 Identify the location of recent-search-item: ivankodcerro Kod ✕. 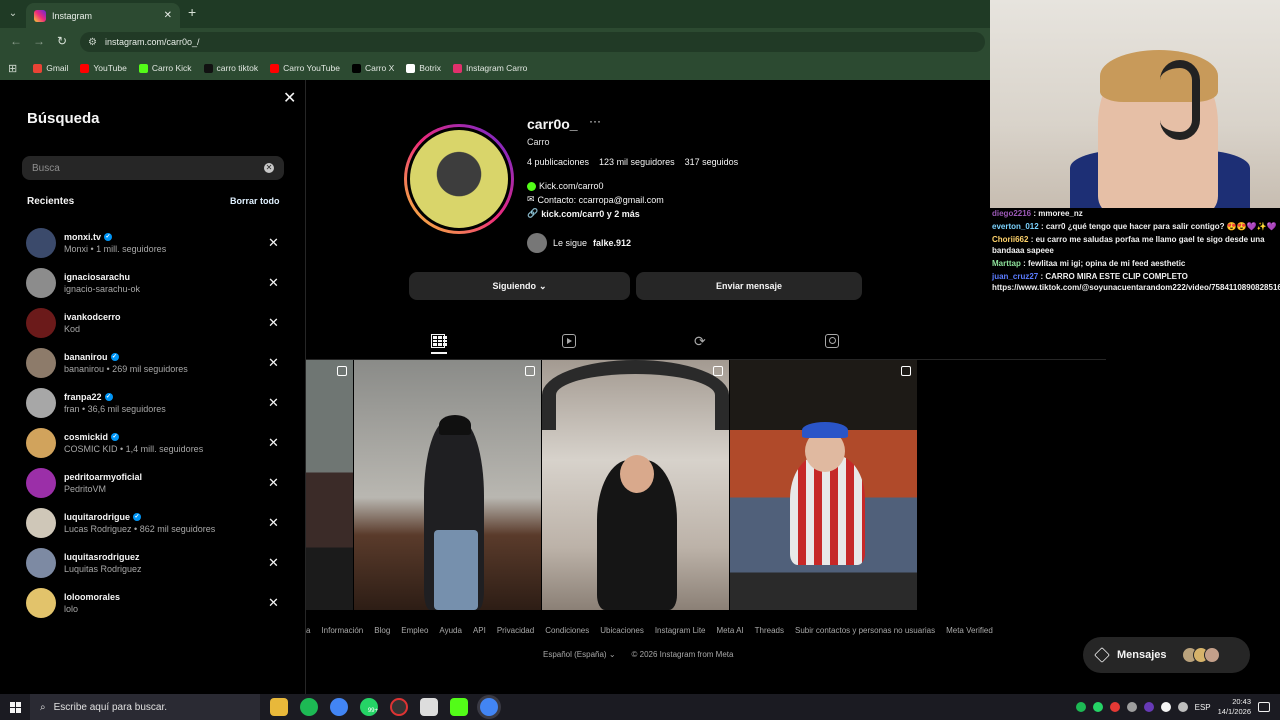
(161, 323).